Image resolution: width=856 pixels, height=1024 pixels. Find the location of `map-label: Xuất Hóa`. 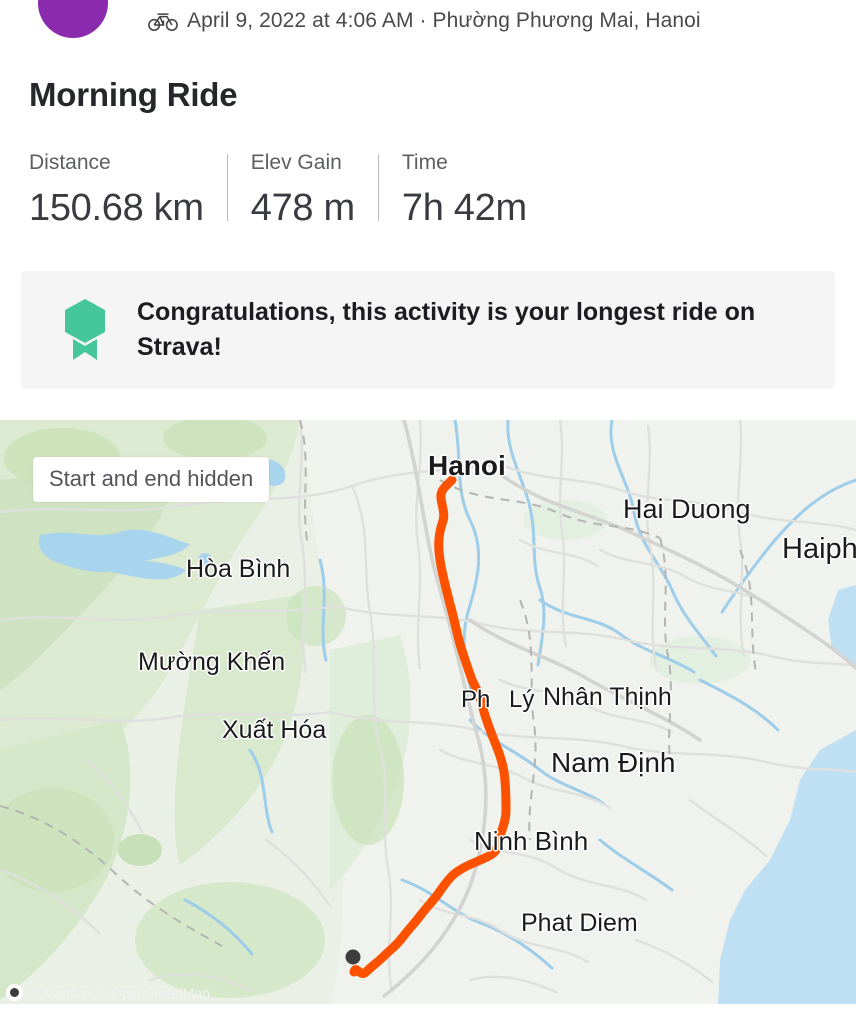

map-label: Xuất Hóa is located at coordinates (274, 730).